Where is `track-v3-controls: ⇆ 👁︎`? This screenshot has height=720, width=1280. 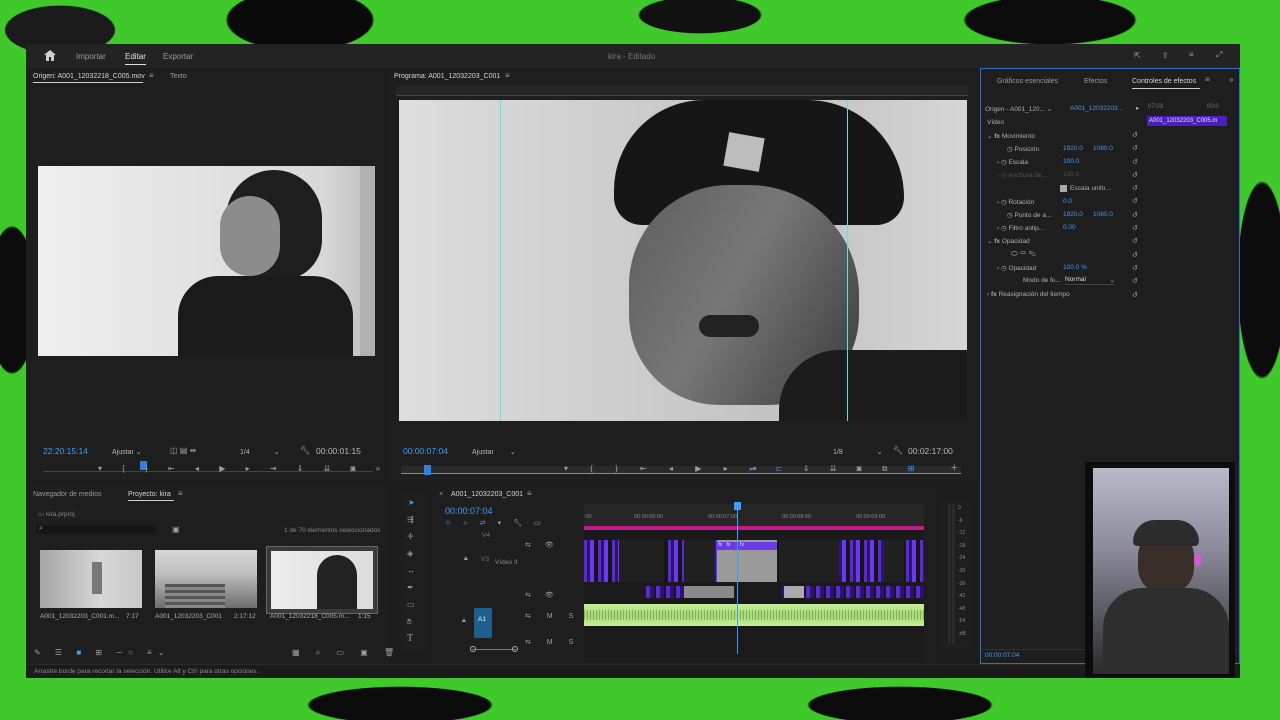 track-v3-controls: ⇆ 👁︎ is located at coordinates (542, 596).